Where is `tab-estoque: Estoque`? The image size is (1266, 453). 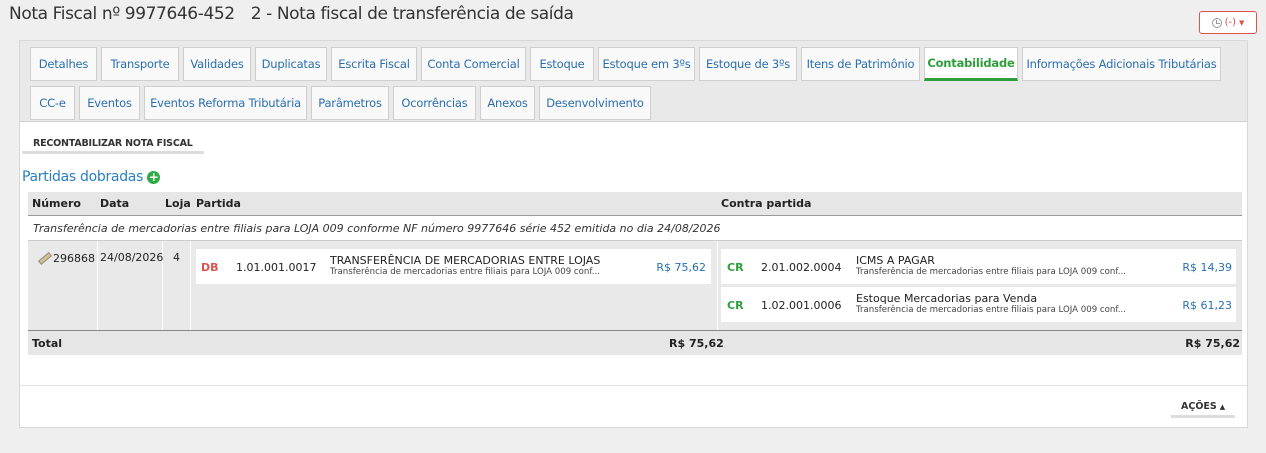
tab-estoque: Estoque is located at coordinates (562, 64).